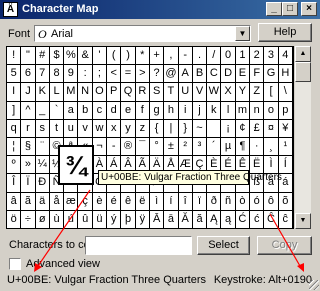  What do you see at coordinates (243, 201) in the screenshot?
I see `character-cell: ò` at bounding box center [243, 201].